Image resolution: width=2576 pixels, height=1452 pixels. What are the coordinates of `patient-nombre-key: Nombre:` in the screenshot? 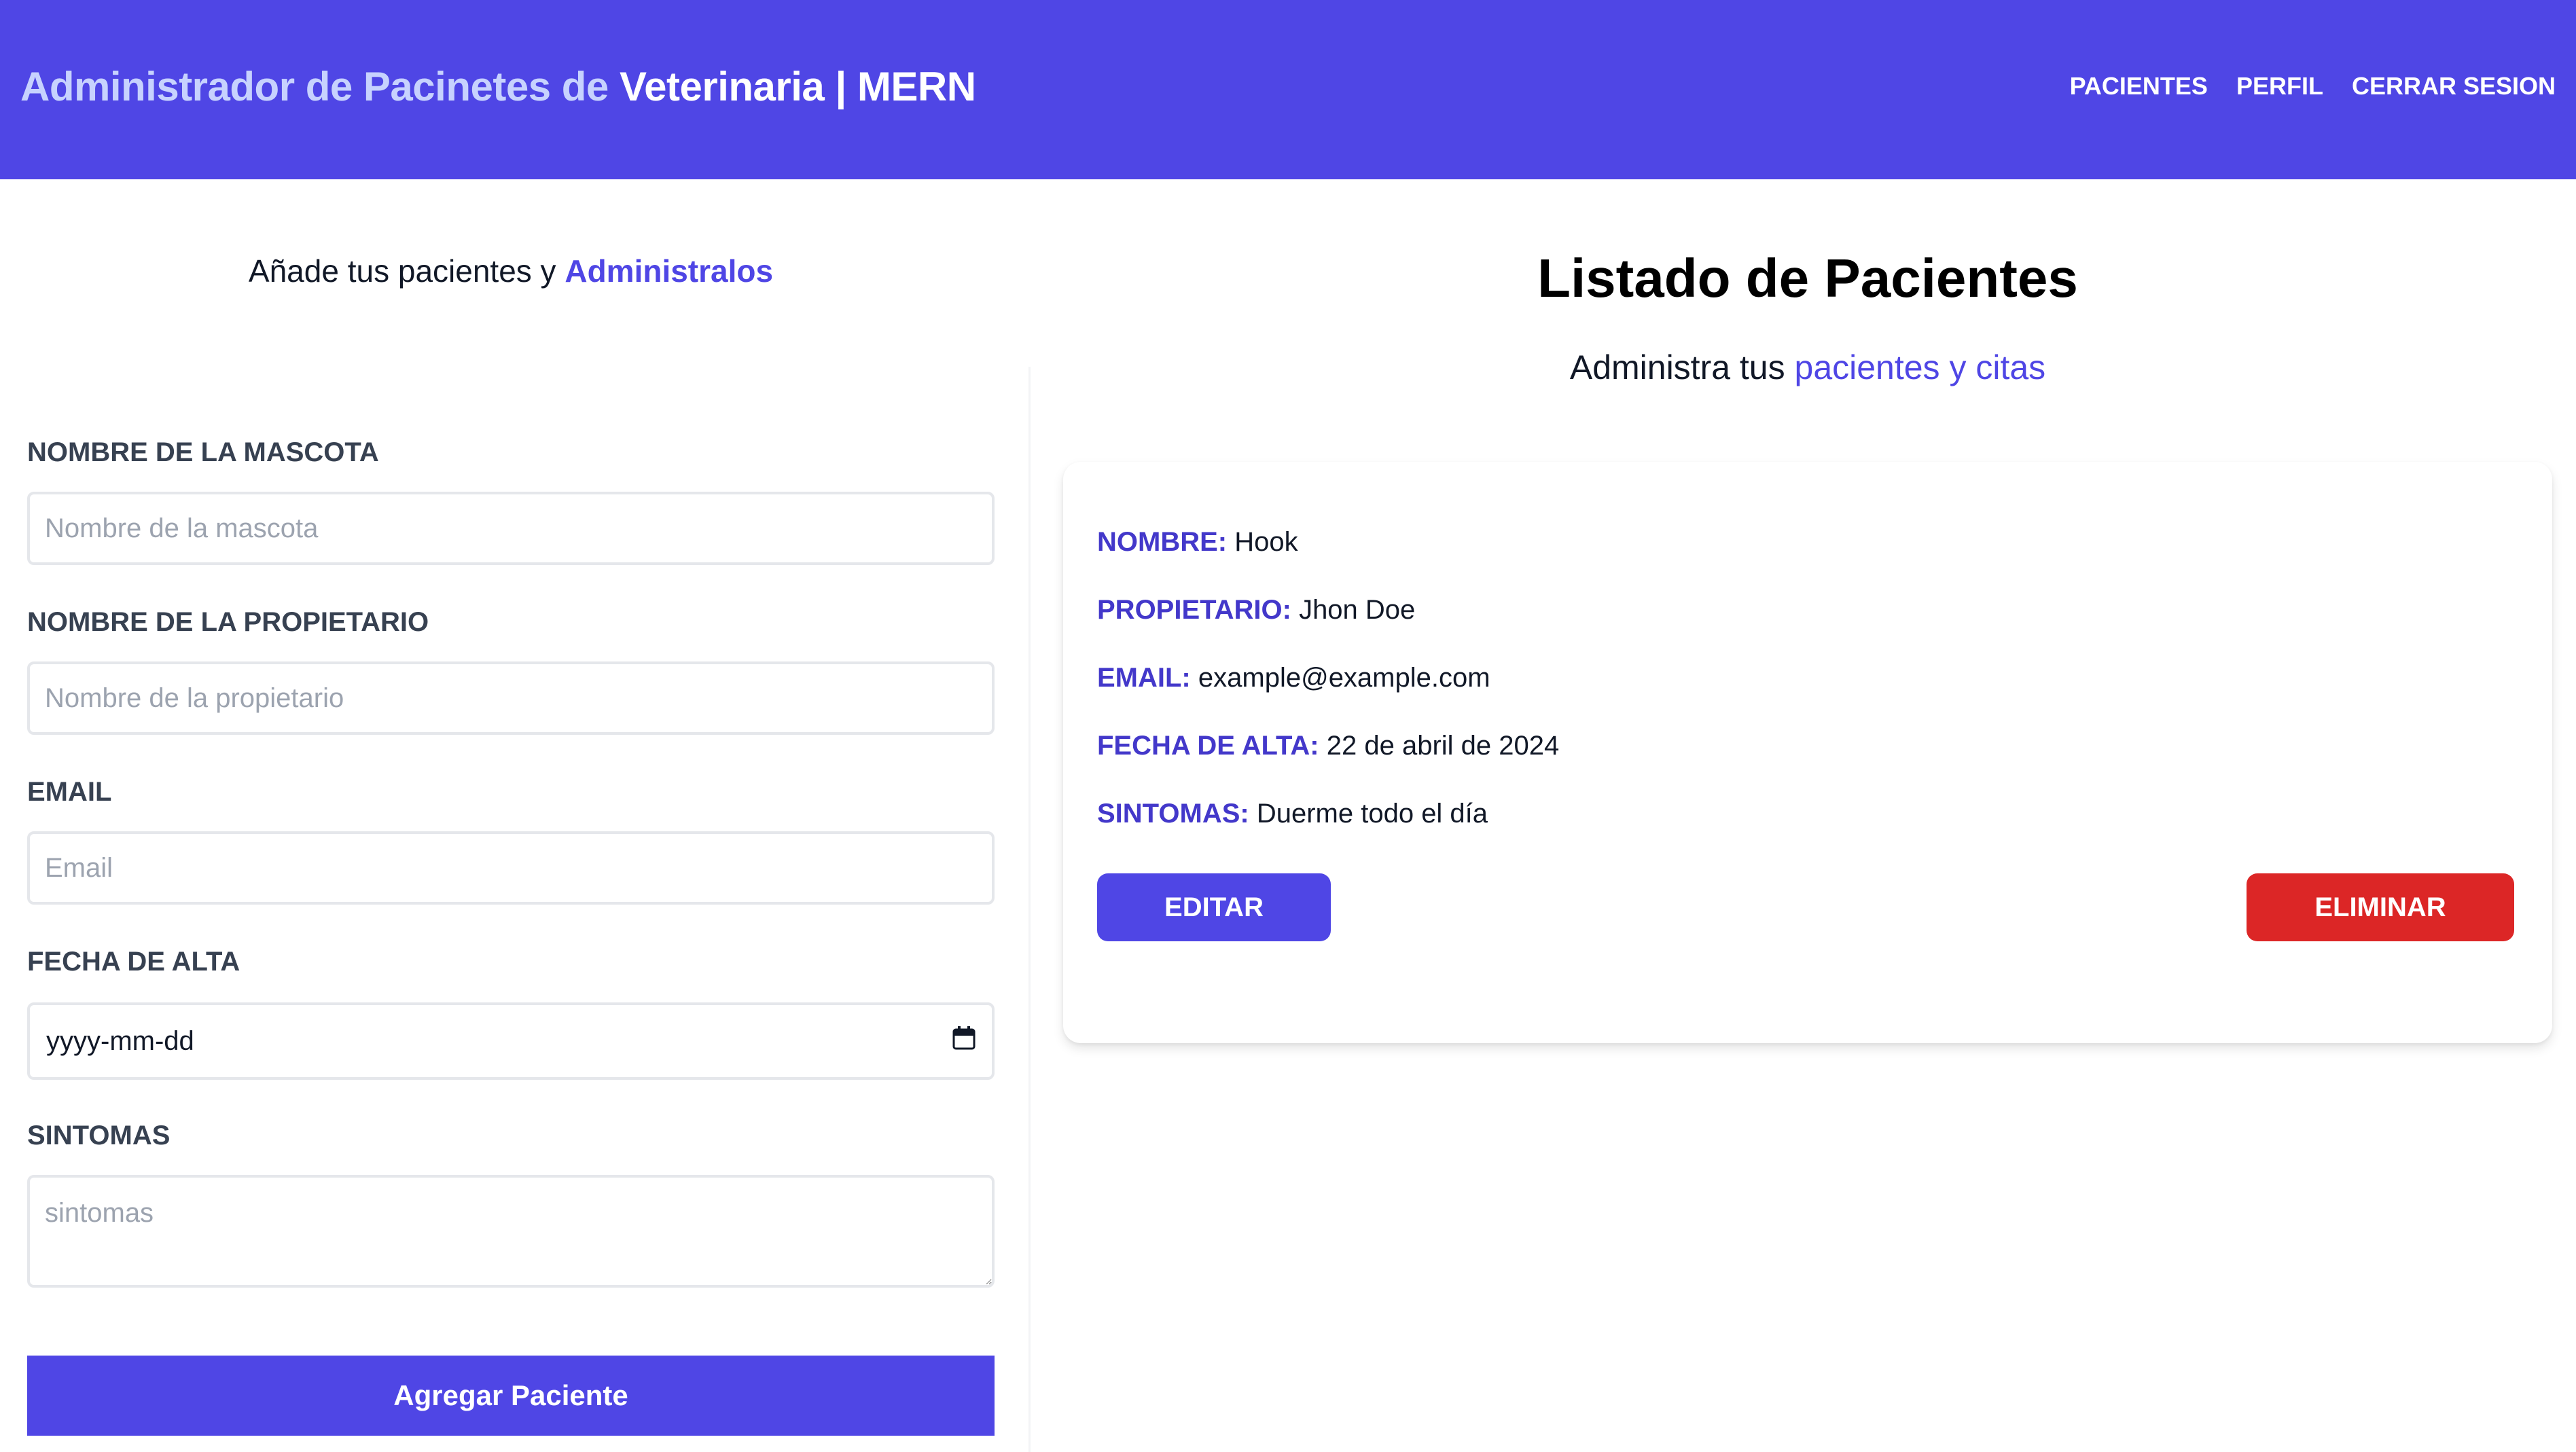 It's located at (1162, 542).